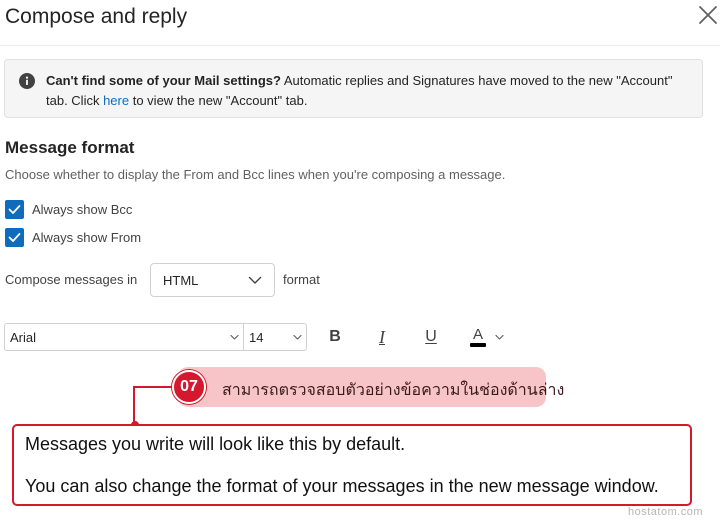  What do you see at coordinates (212, 280) in the screenshot?
I see `compose-format-dropdown: HTML` at bounding box center [212, 280].